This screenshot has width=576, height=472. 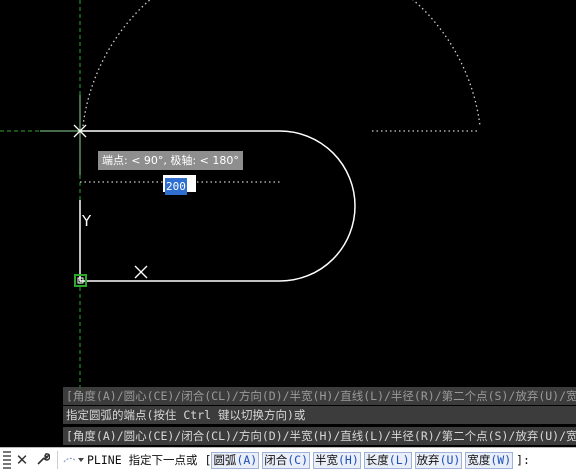 I want to click on wrench-icon, so click(x=43, y=460).